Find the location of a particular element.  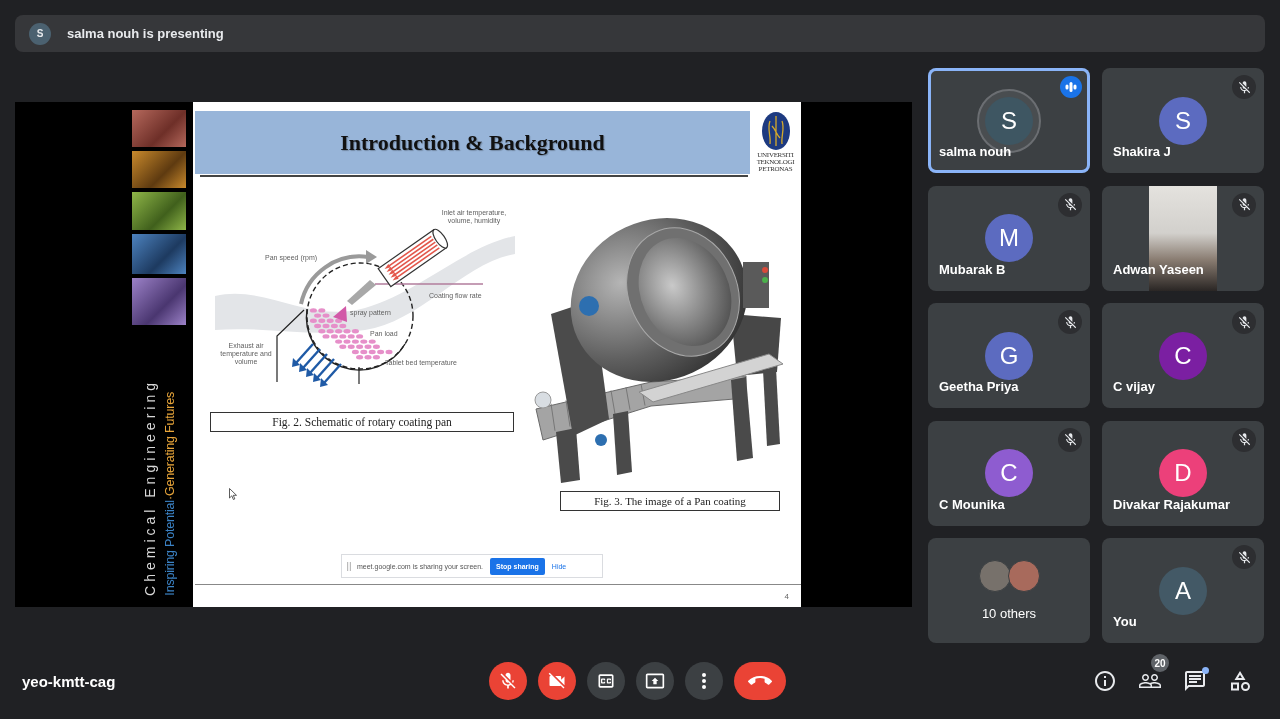

participant-name: Mubarak B is located at coordinates (972, 269).